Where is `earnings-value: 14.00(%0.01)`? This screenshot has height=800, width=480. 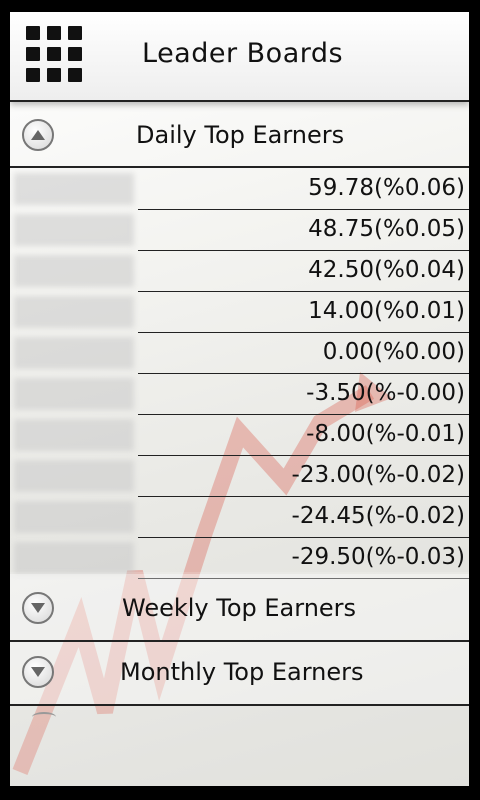
earnings-value: 14.00(%0.01) is located at coordinates (386, 311).